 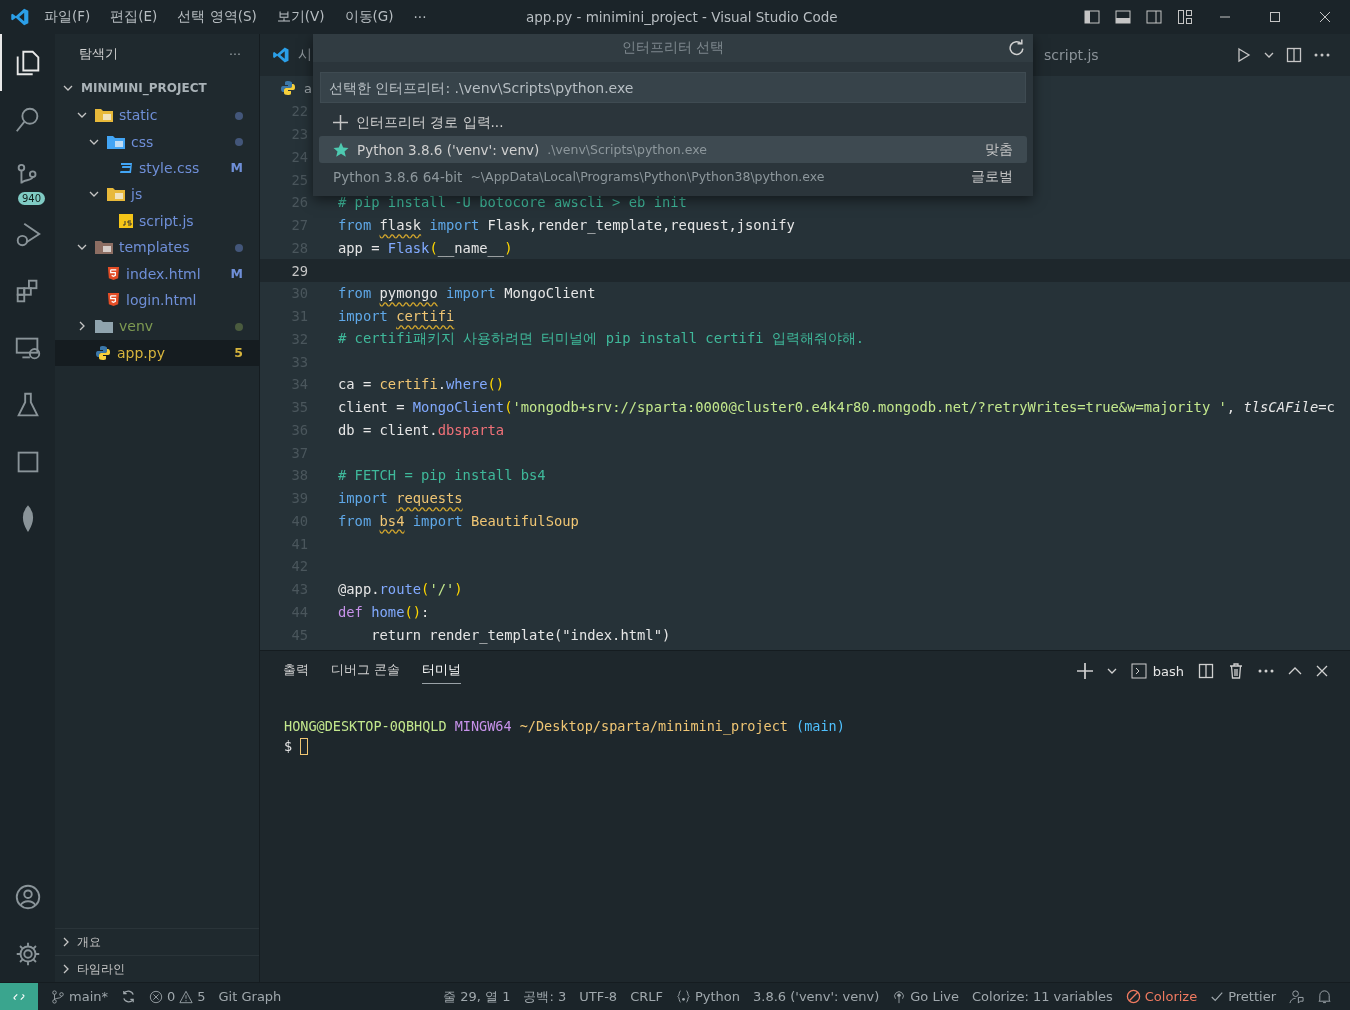 I want to click on line-number: 29, so click(x=299, y=270).